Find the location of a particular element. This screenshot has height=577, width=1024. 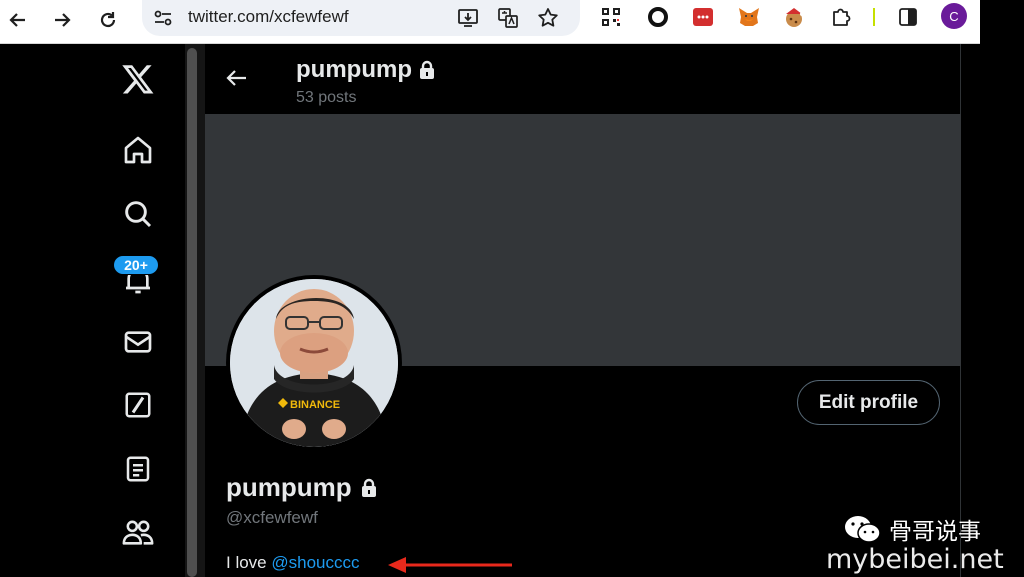

address-bar: twitter.com/xcfewfewf is located at coordinates (361, 18).